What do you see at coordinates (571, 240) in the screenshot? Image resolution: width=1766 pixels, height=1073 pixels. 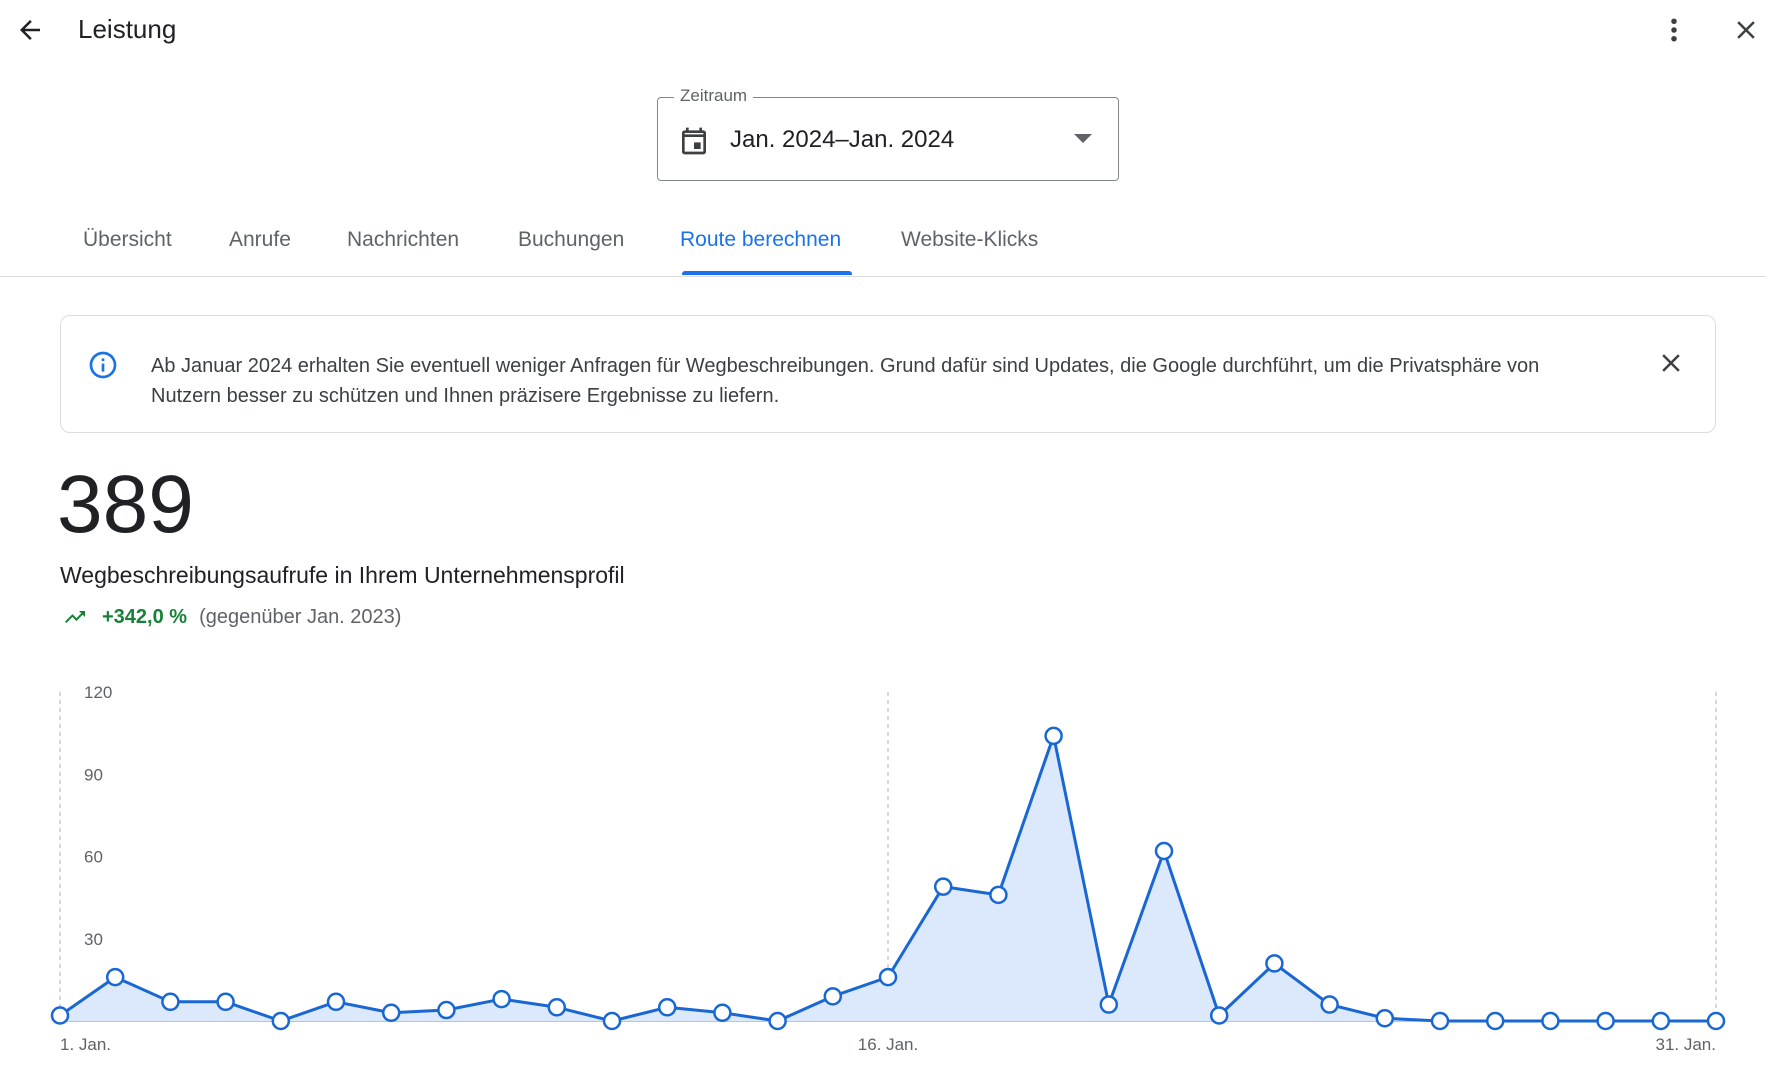 I see `tab-buchungen: Buchungen` at bounding box center [571, 240].